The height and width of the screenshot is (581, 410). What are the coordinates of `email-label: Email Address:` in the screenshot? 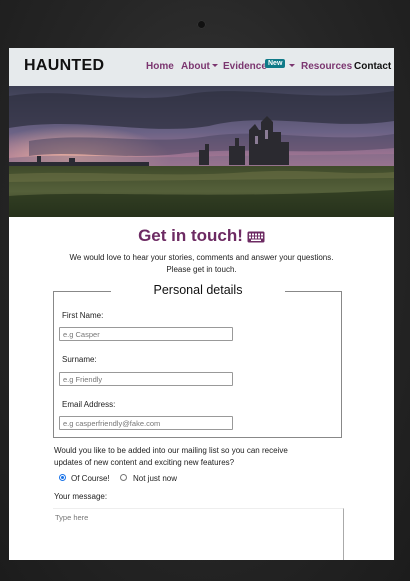 It's located at (89, 404).